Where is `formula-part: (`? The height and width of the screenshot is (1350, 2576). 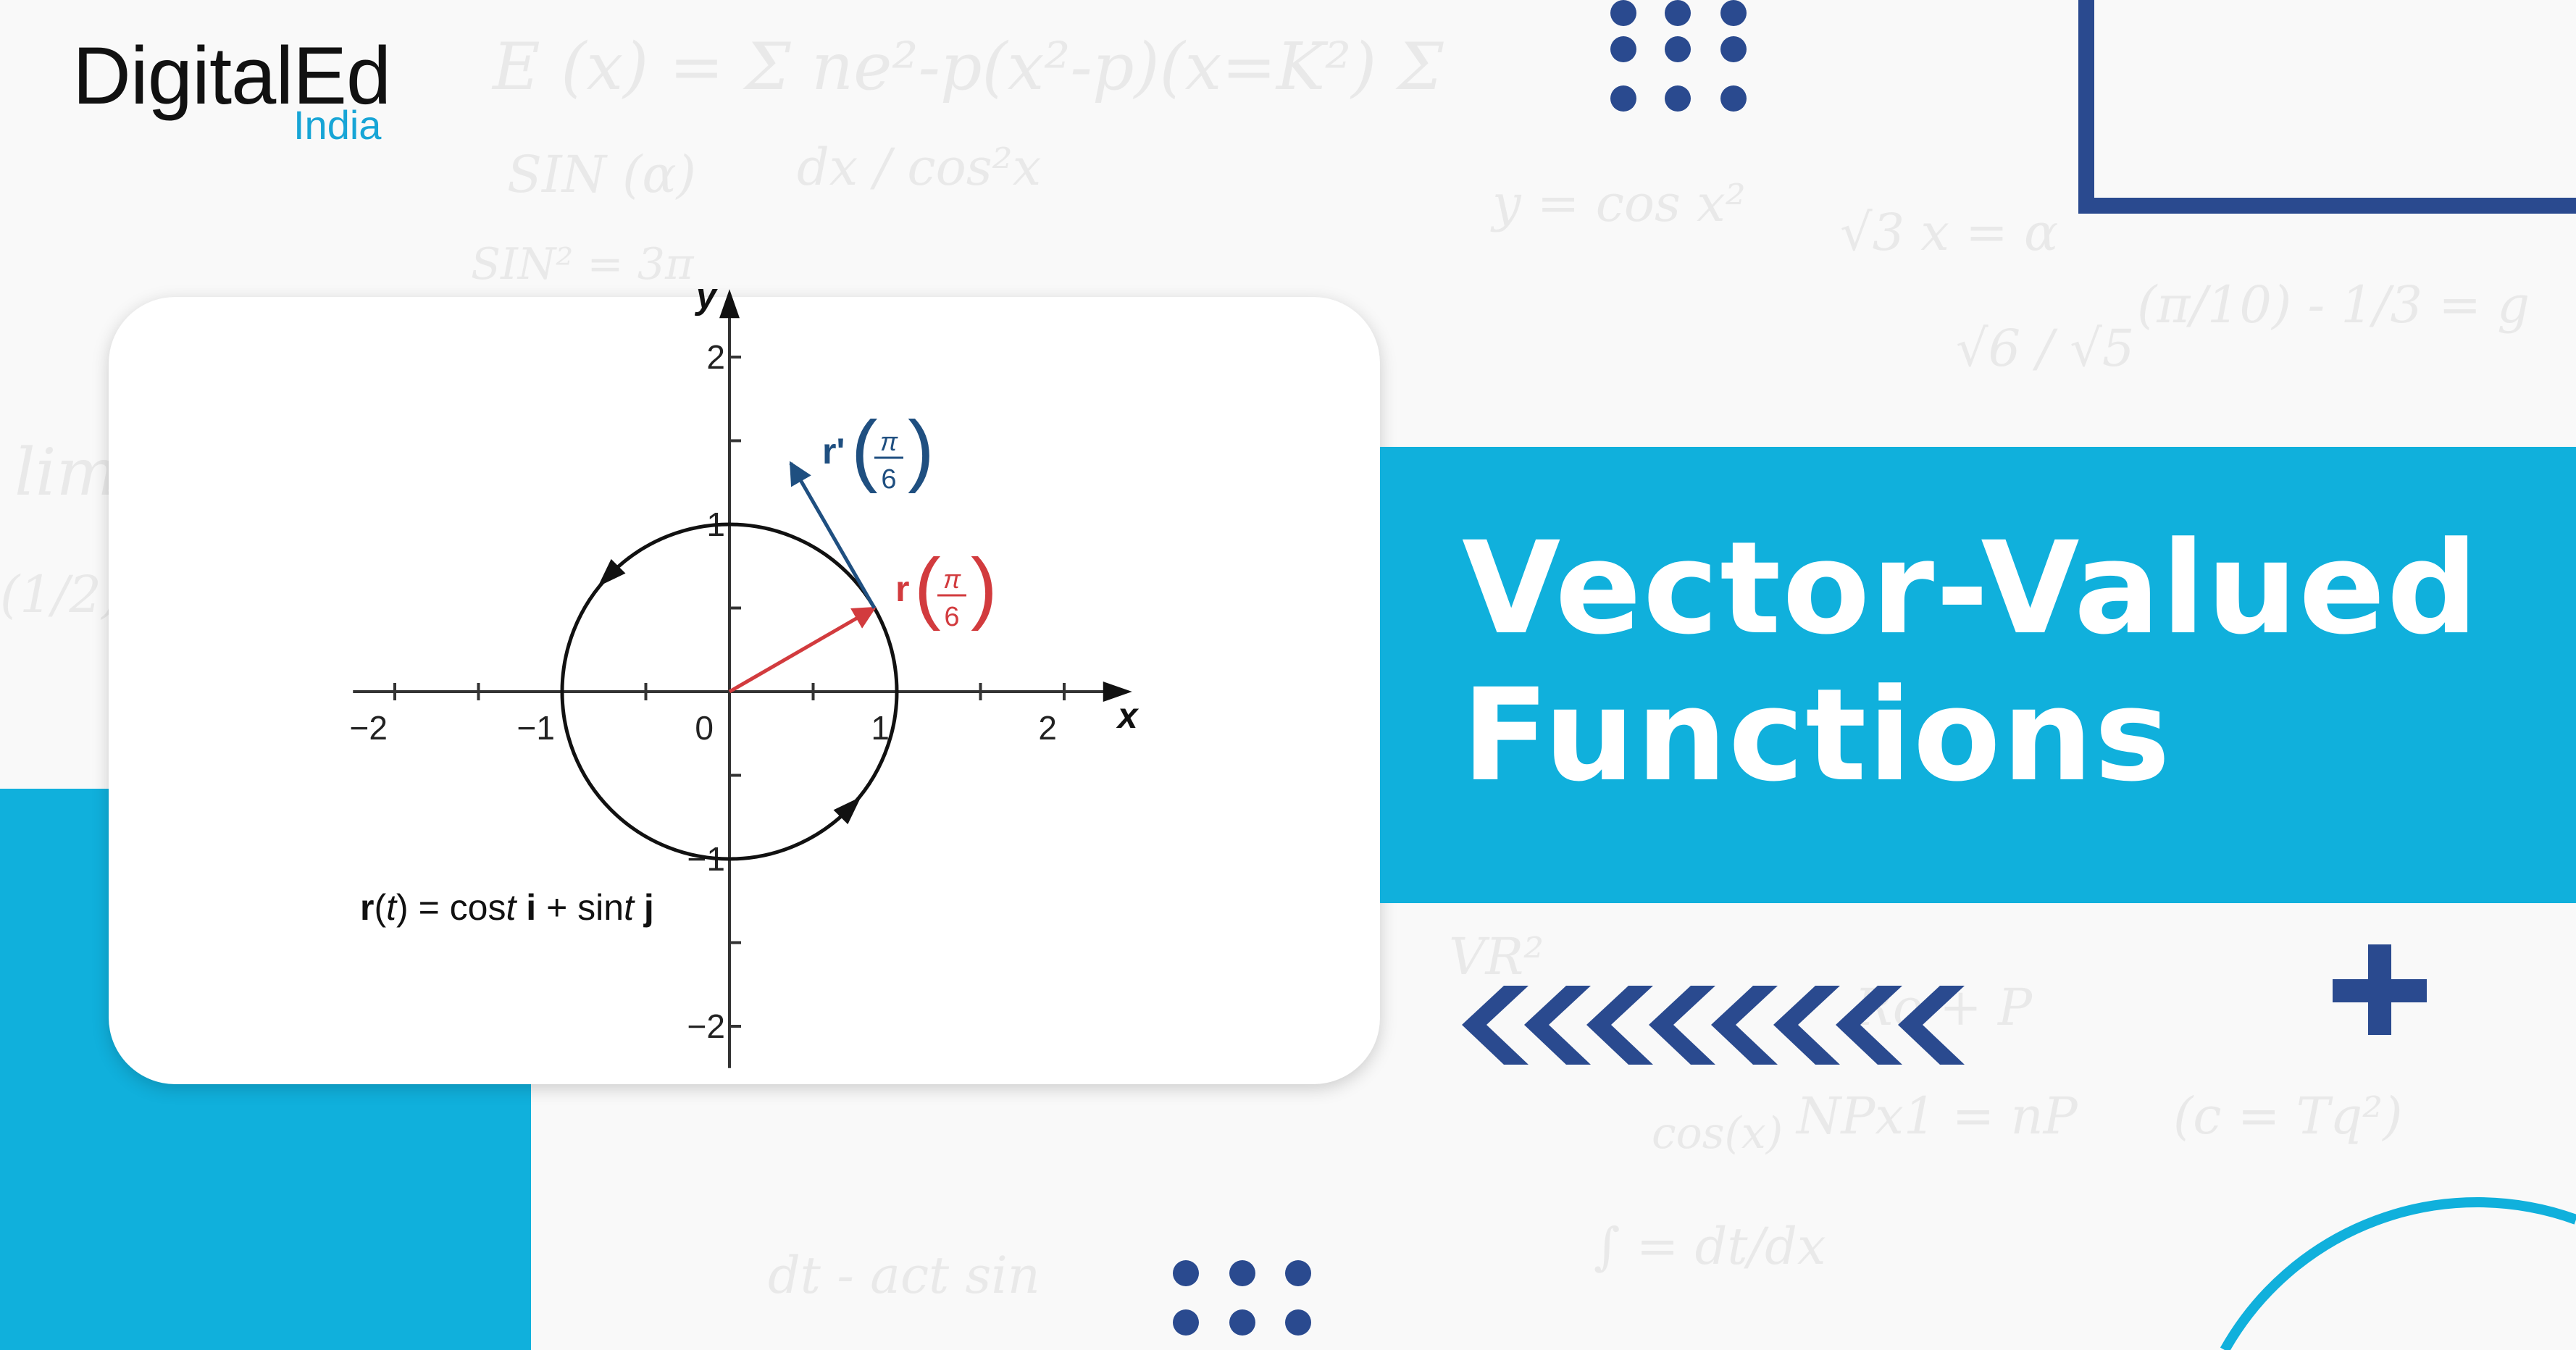
formula-part: ( is located at coordinates (380, 908).